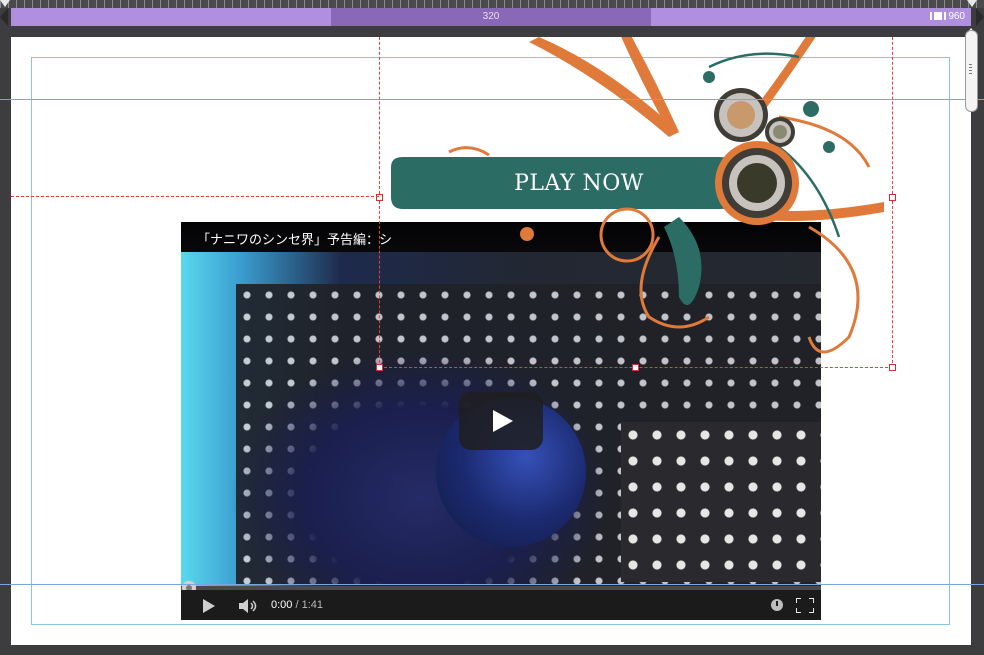  I want to click on breakpoint-active-label: 320, so click(491, 16).